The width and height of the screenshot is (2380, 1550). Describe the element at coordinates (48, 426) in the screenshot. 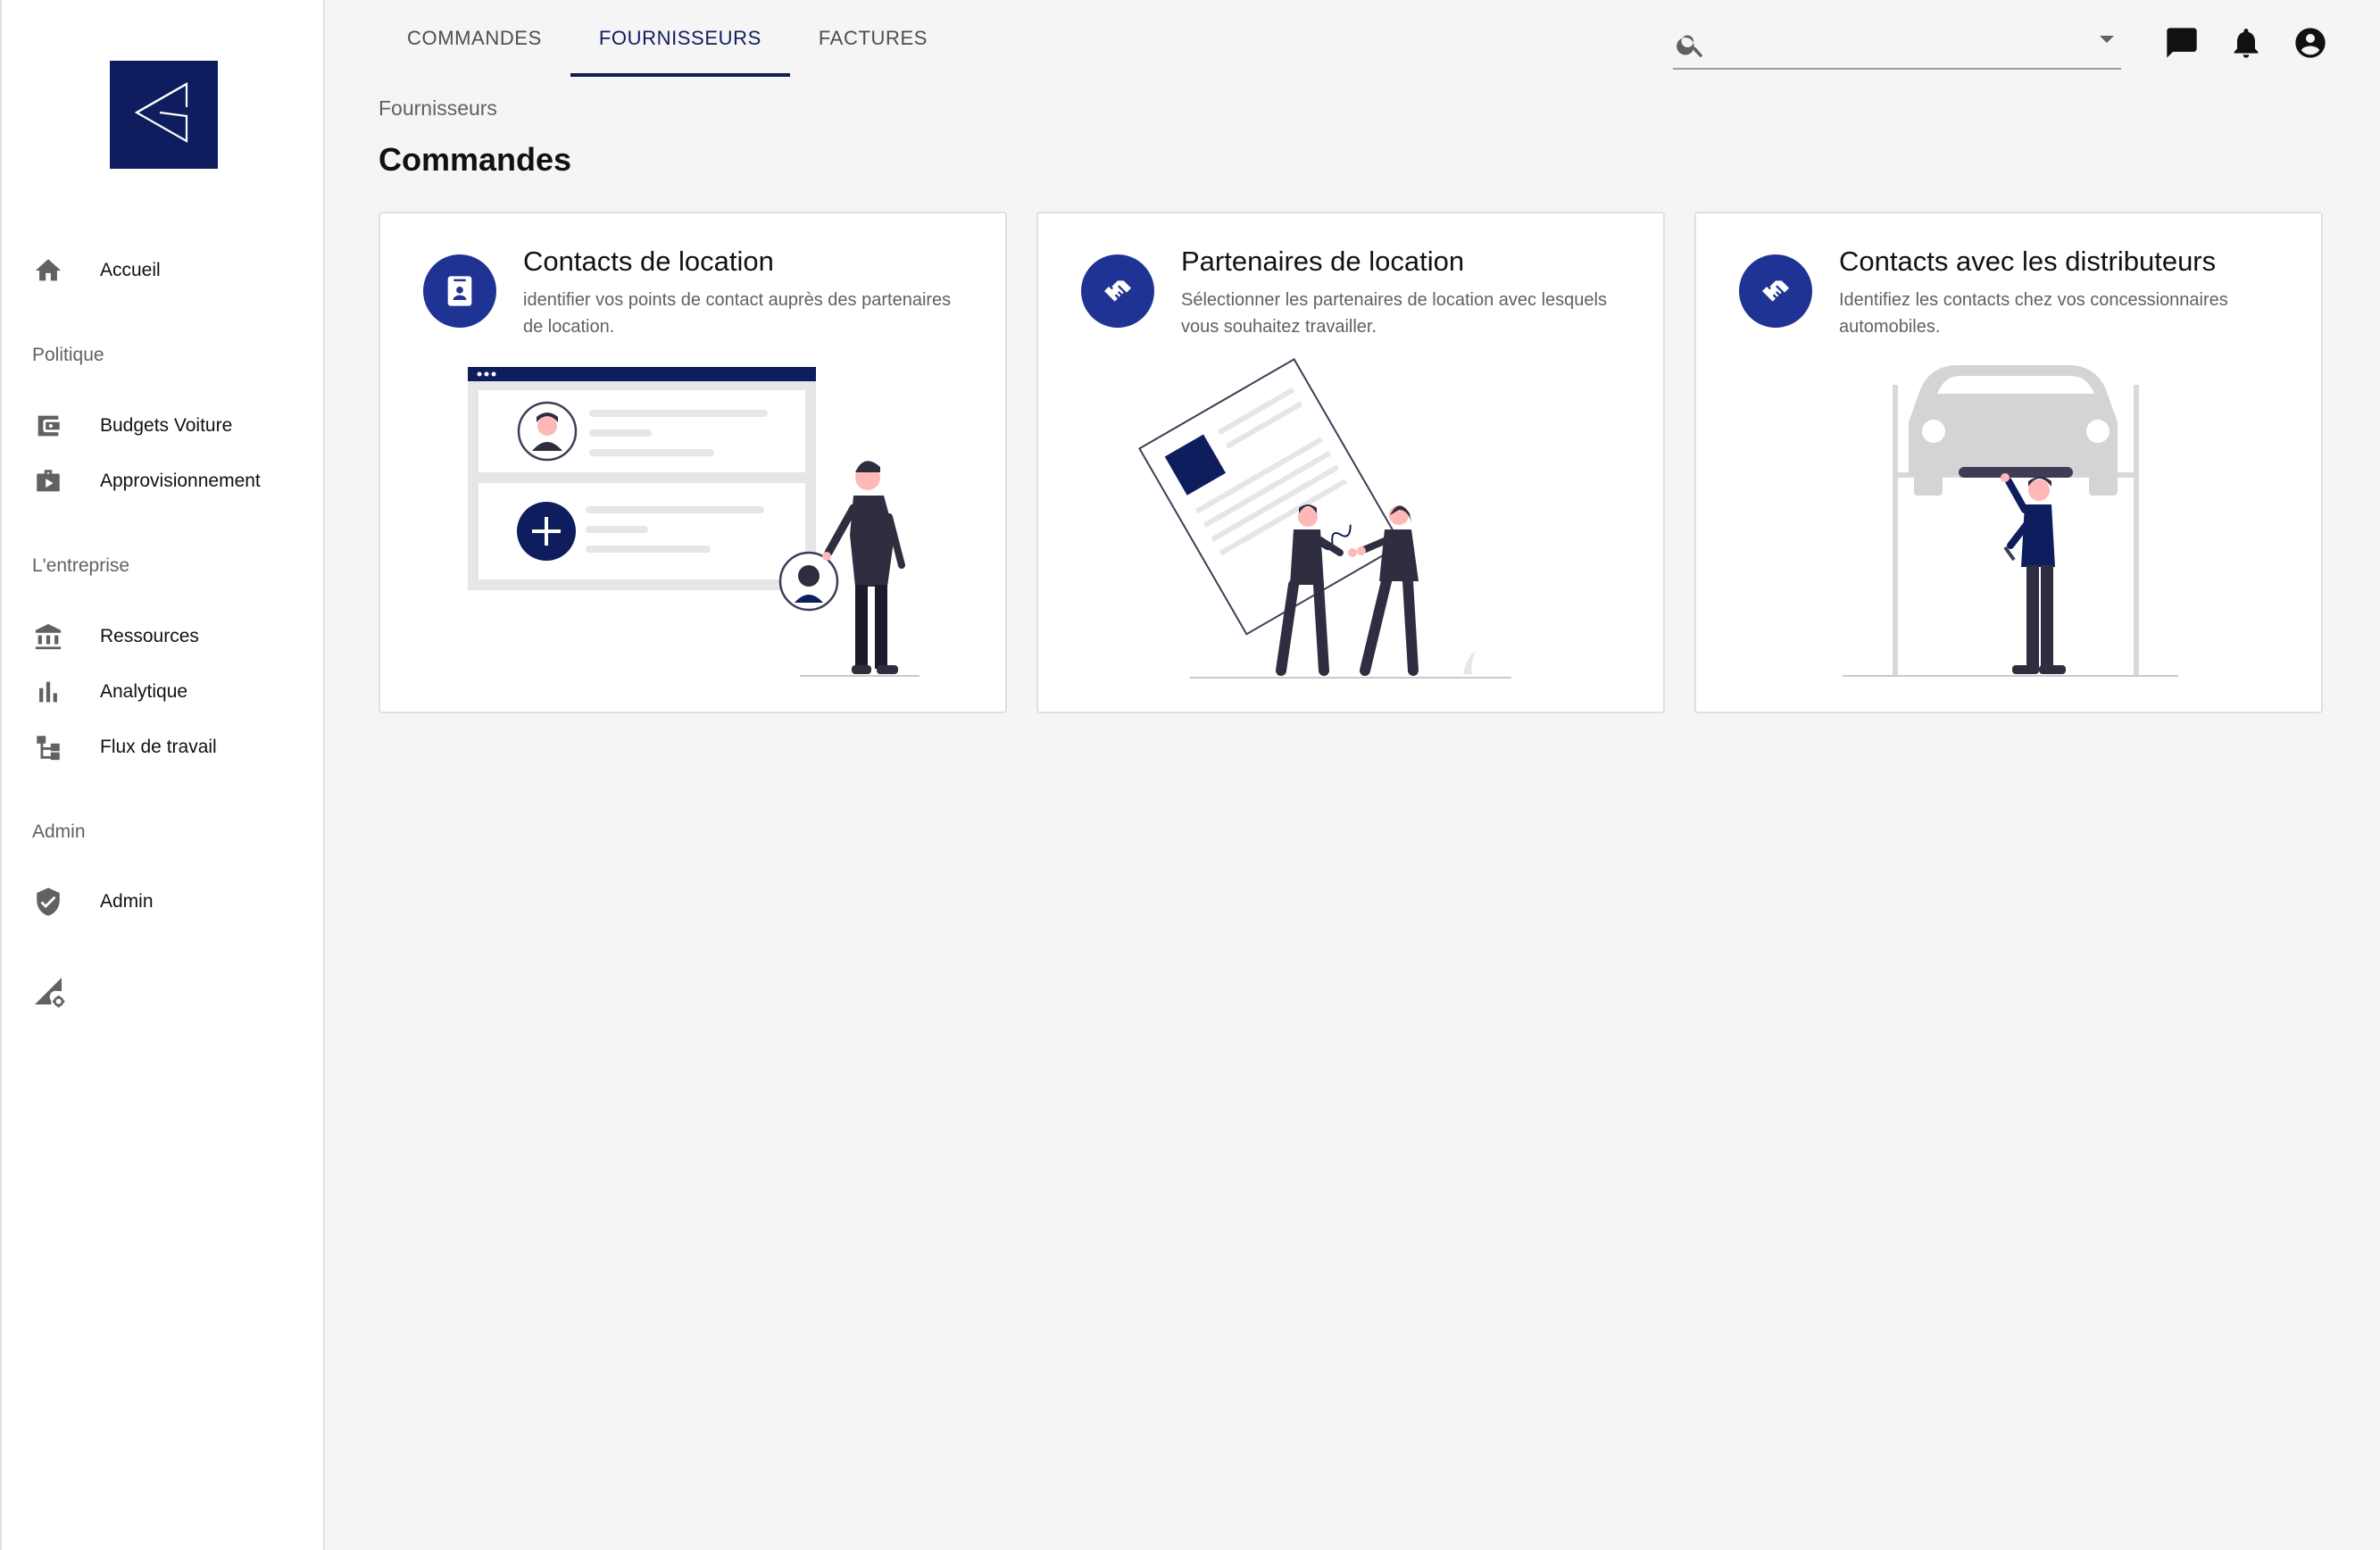

I see `wallet-icon` at that location.